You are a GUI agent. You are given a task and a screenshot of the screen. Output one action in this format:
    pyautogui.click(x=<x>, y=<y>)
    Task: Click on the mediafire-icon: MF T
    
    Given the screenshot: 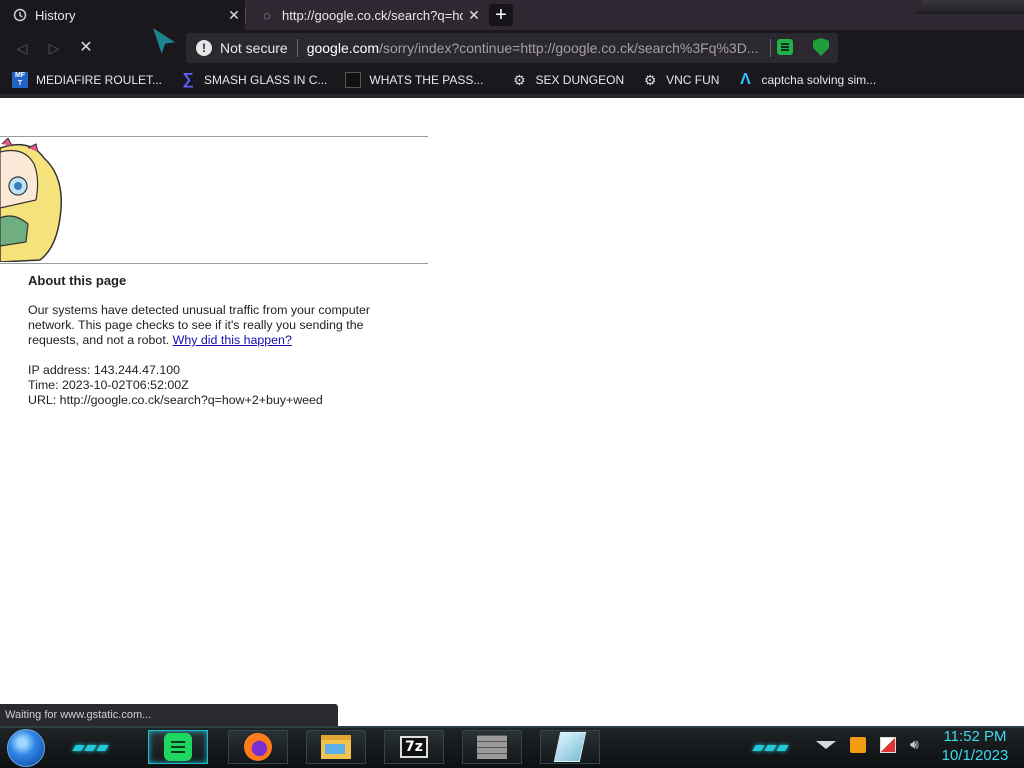 What is the action you would take?
    pyautogui.click(x=20, y=80)
    